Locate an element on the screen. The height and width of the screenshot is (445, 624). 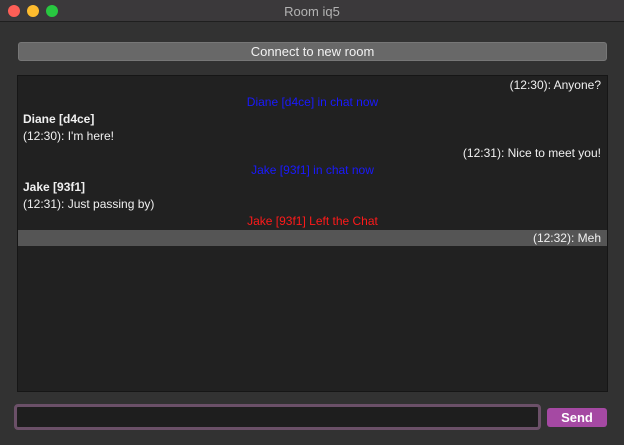
incoming-message: (12:31): Just passing by) is located at coordinates (89, 204).